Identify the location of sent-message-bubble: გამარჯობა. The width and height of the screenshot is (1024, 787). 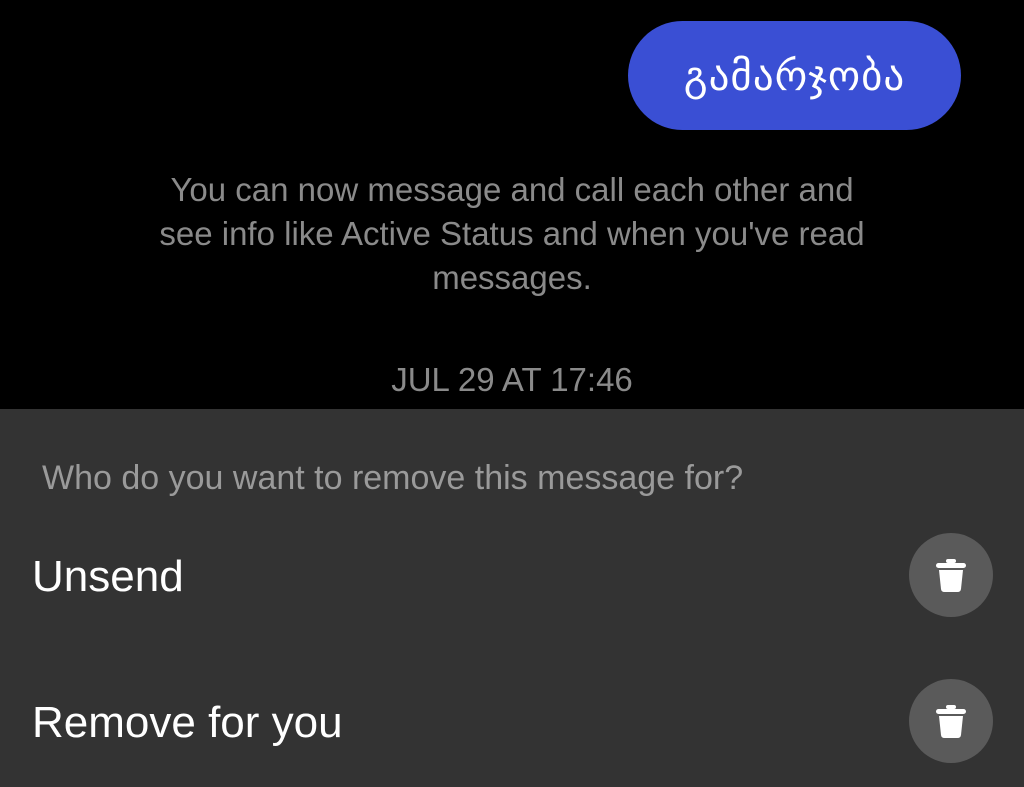
(794, 75).